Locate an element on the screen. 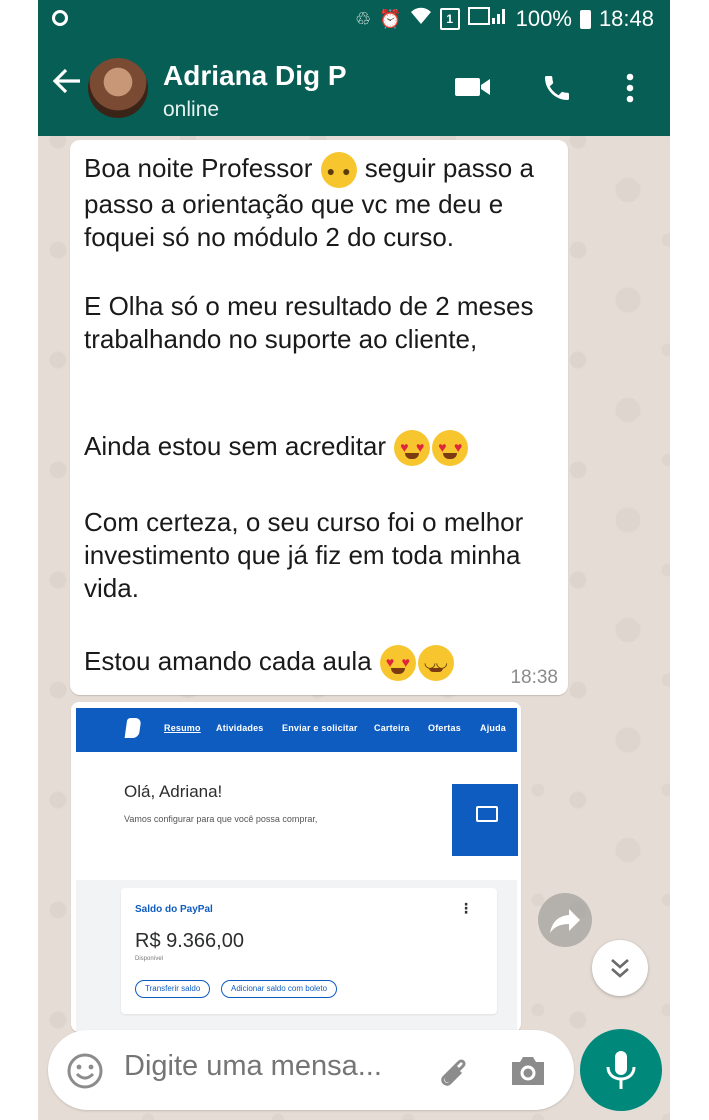 This screenshot has height=1120, width=709. camera-icon is located at coordinates (528, 1073).